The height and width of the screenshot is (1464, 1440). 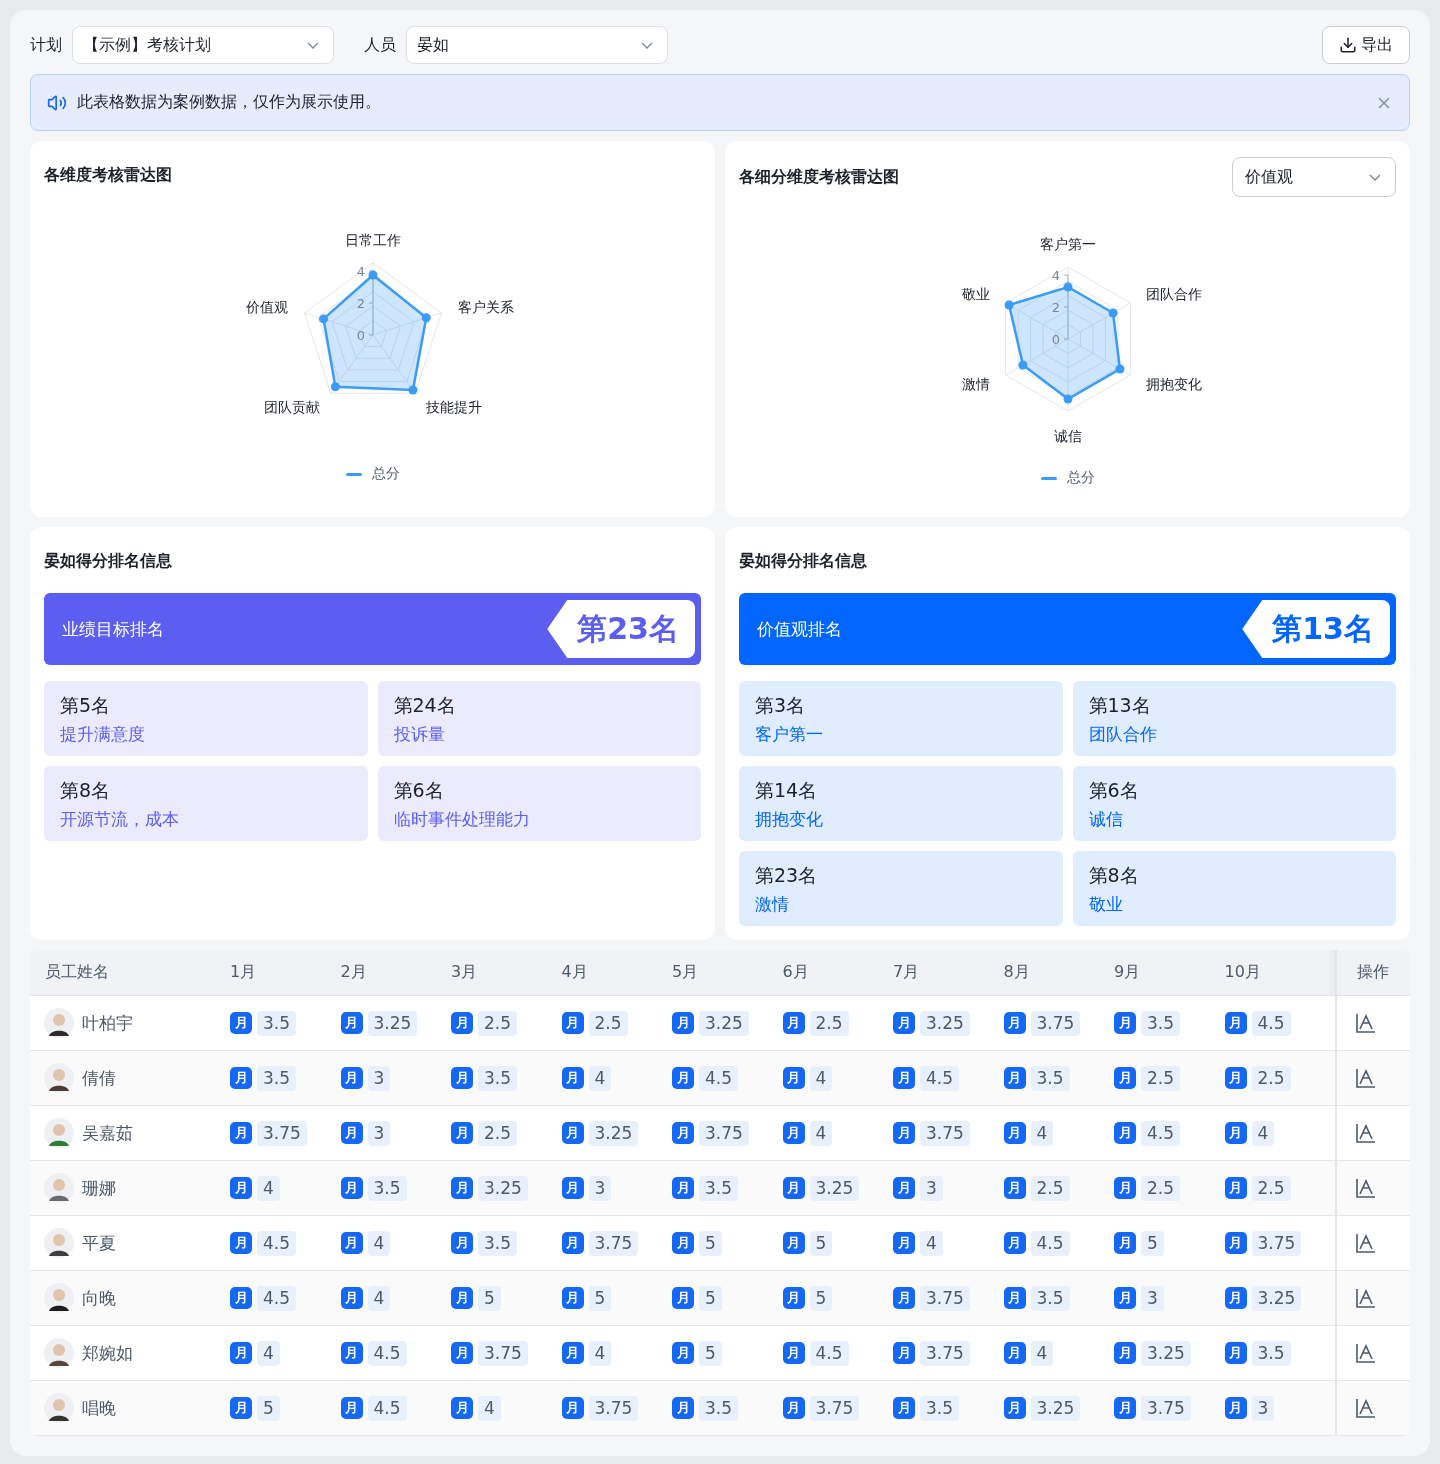 What do you see at coordinates (1314, 177) in the screenshot?
I see `dimension-select: 价值观` at bounding box center [1314, 177].